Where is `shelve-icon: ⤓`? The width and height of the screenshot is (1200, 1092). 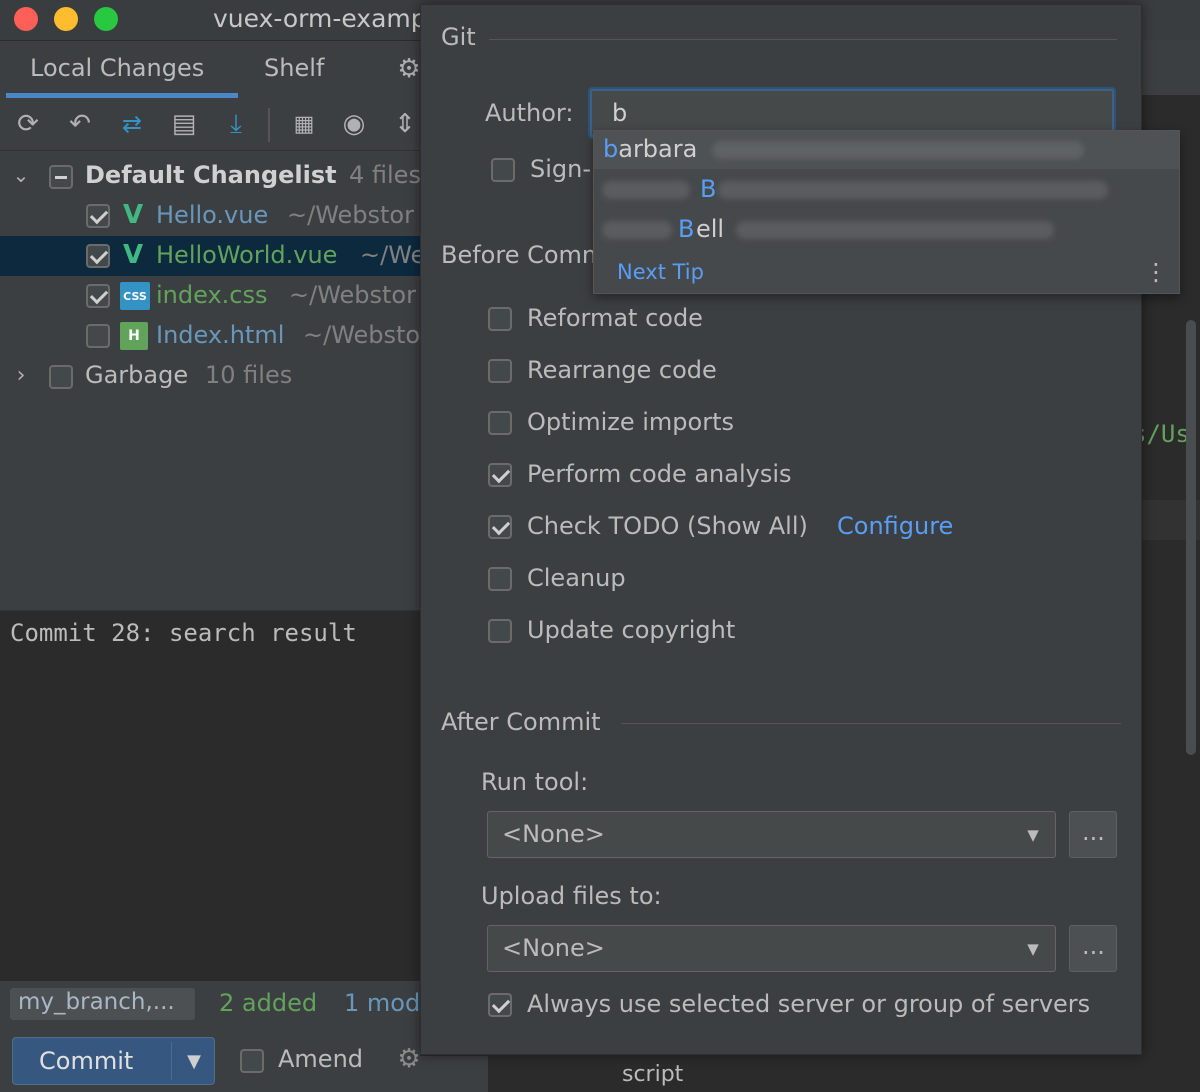
shelve-icon: ⤓ is located at coordinates (236, 124).